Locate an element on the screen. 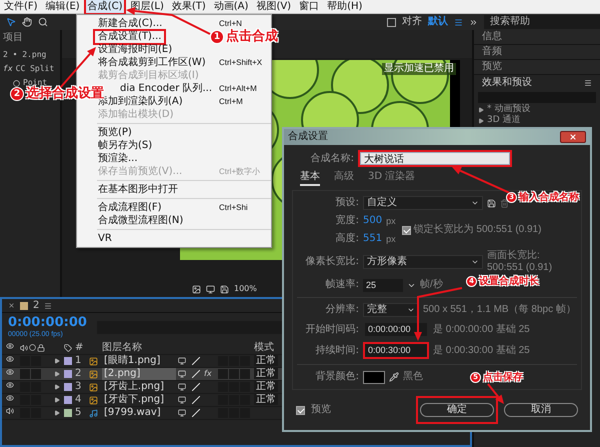  layer-name: [2.png] is located at coordinates (139, 374).